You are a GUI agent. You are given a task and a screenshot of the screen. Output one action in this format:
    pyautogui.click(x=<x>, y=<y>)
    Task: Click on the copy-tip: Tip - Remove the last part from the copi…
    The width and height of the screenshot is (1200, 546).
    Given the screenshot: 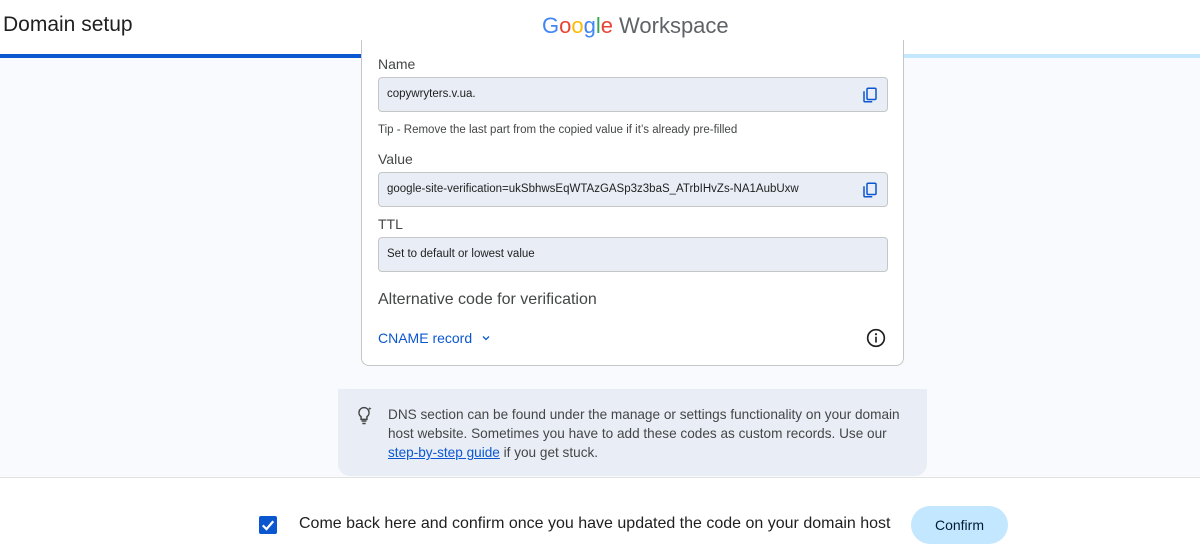 What is the action you would take?
    pyautogui.click(x=558, y=130)
    